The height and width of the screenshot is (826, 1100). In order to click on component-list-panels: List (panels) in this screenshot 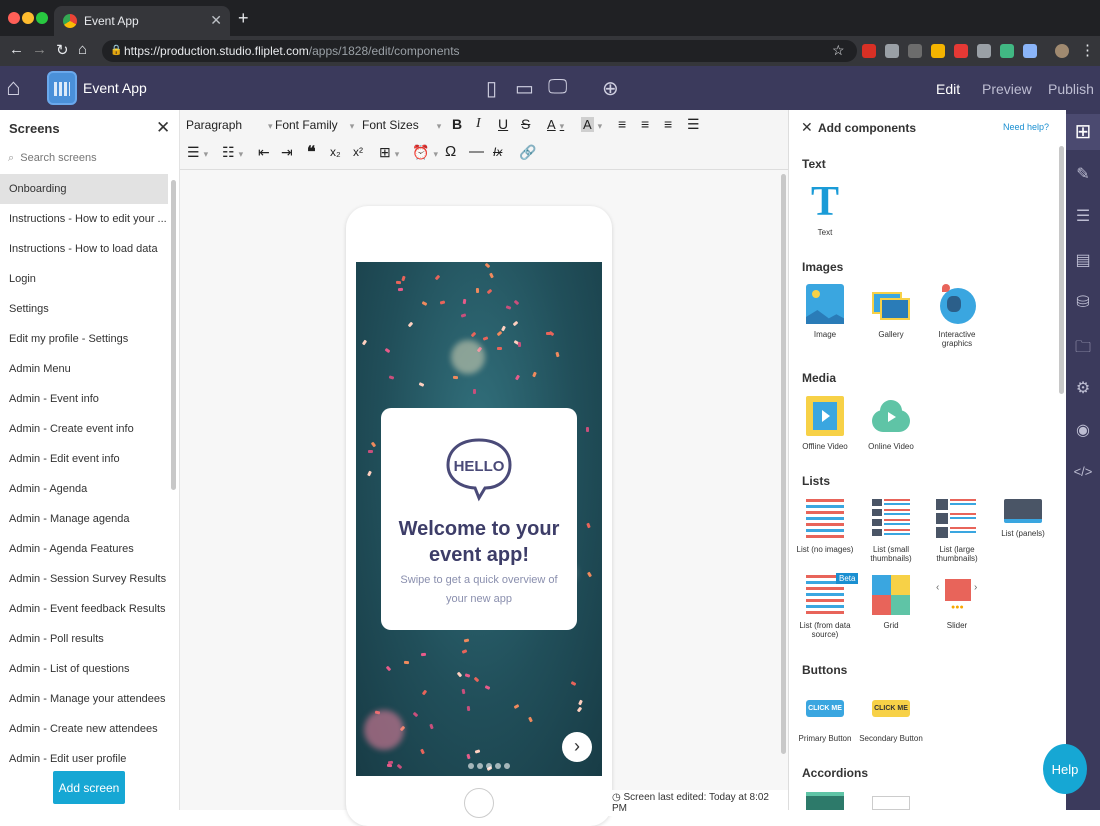, I will do `click(1023, 518)`.